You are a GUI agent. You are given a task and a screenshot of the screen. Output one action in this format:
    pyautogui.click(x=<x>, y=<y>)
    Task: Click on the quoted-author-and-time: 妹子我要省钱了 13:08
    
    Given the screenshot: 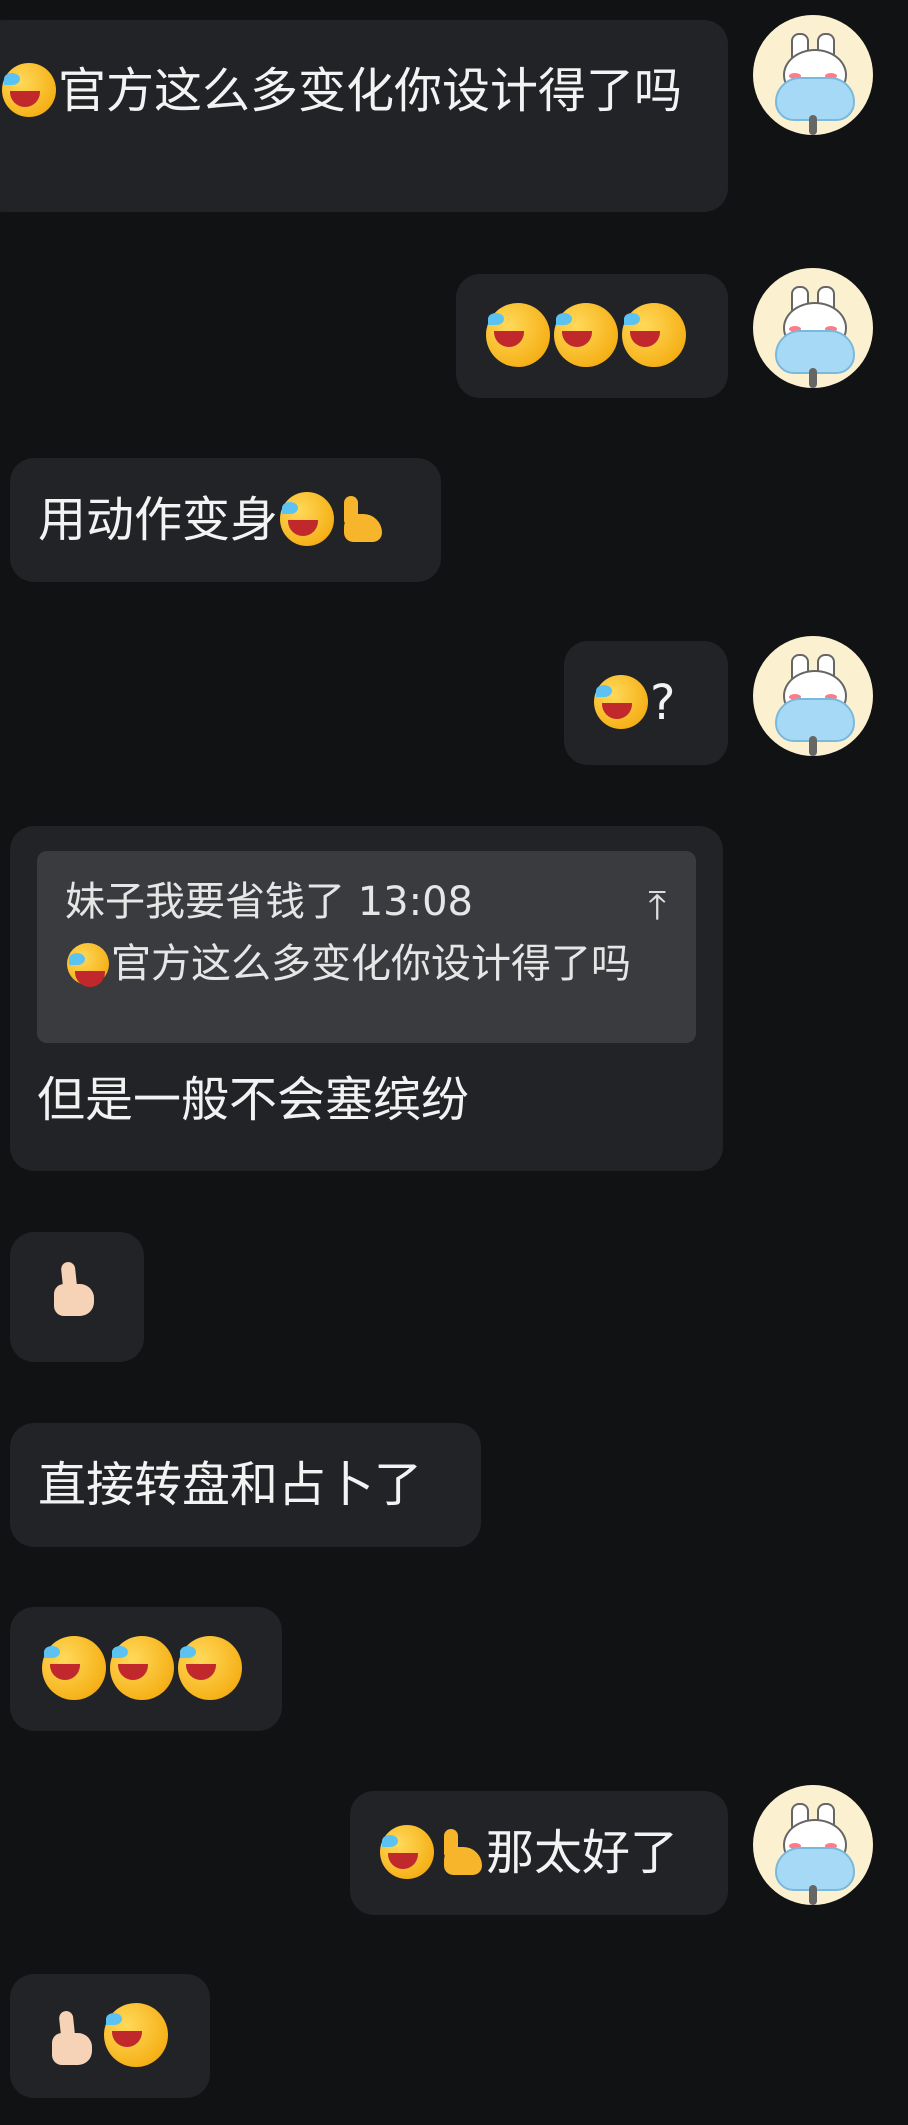 What is the action you would take?
    pyautogui.click(x=269, y=902)
    